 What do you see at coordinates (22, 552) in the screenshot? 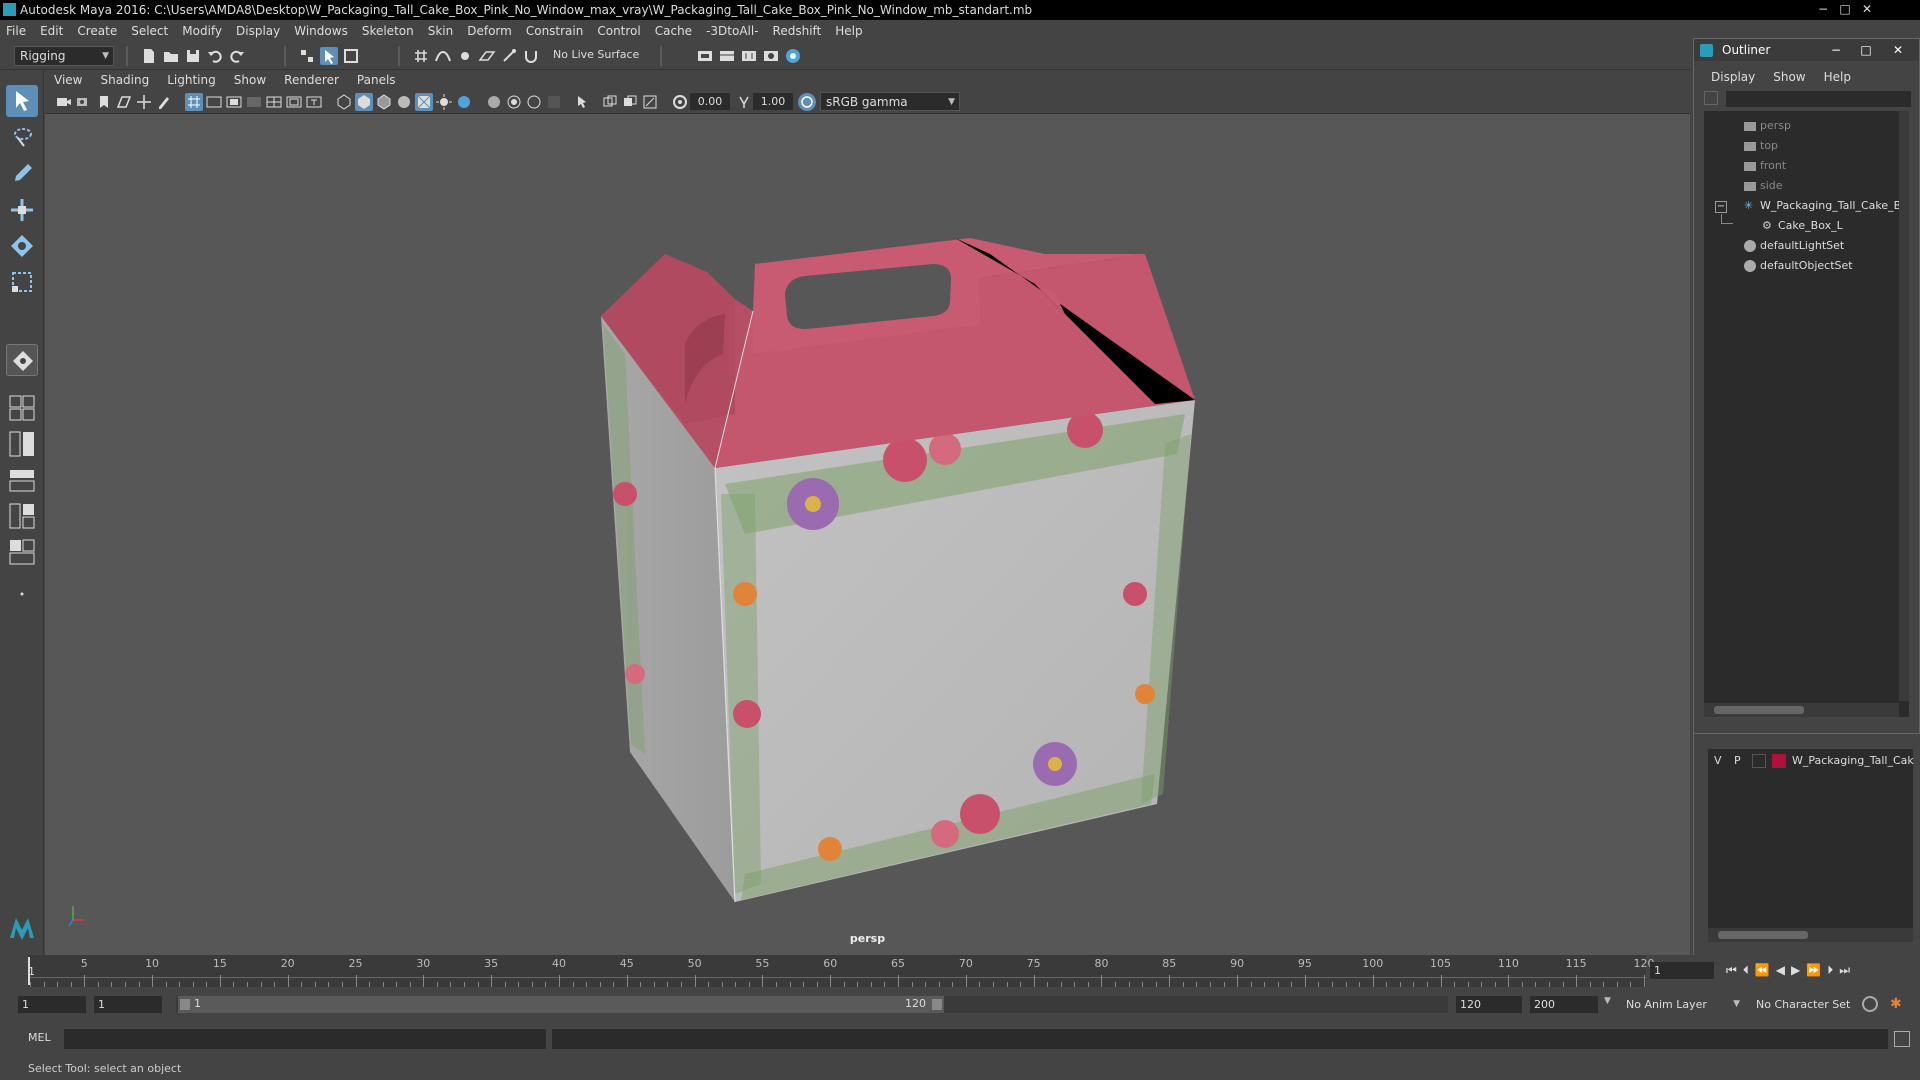
I see `layout-hypershade-persp-icon` at bounding box center [22, 552].